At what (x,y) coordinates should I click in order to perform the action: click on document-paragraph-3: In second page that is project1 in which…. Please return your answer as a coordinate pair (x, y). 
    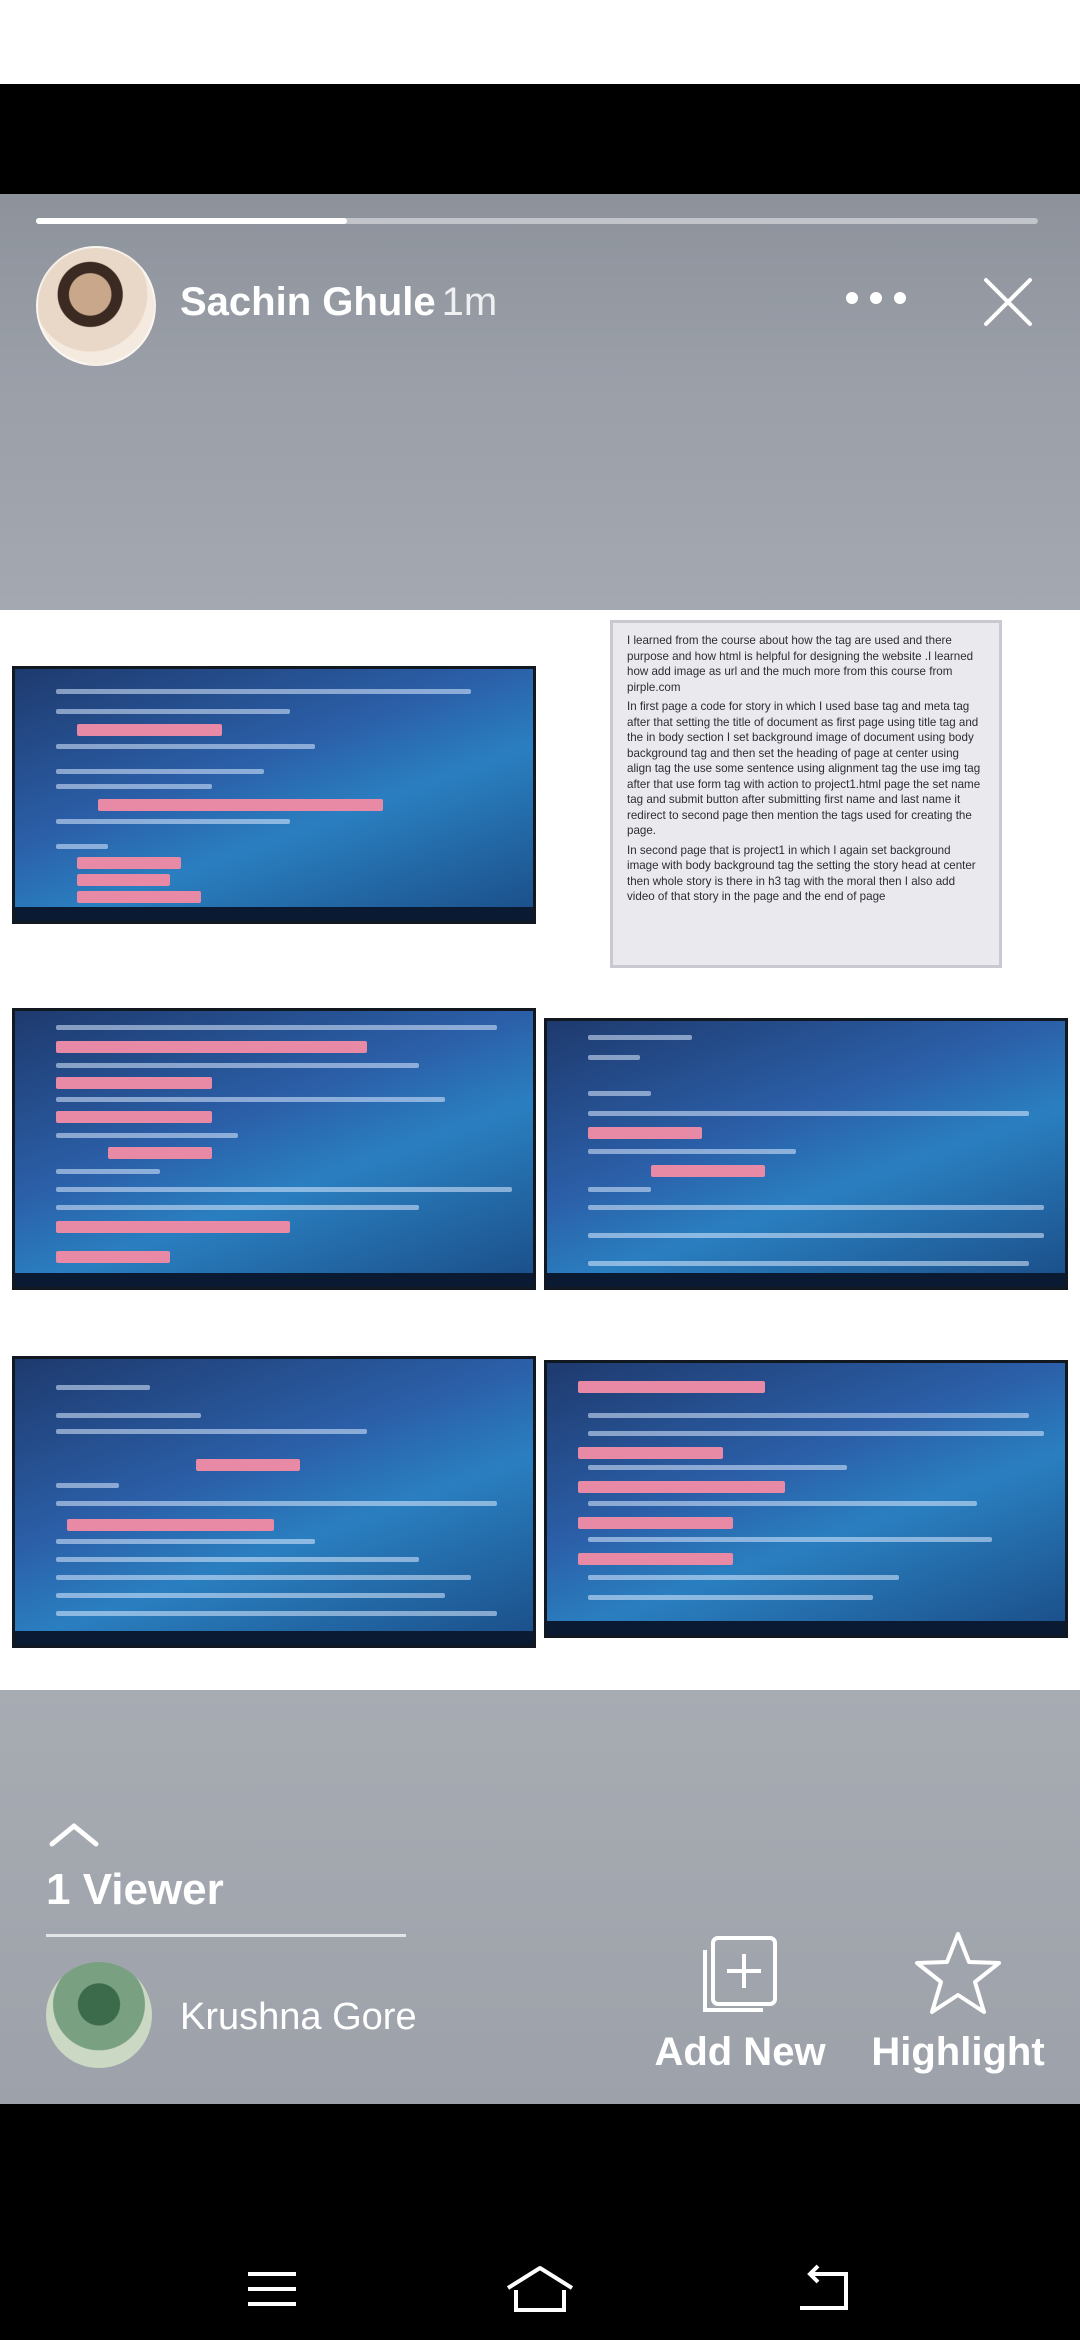
    Looking at the image, I should click on (801, 873).